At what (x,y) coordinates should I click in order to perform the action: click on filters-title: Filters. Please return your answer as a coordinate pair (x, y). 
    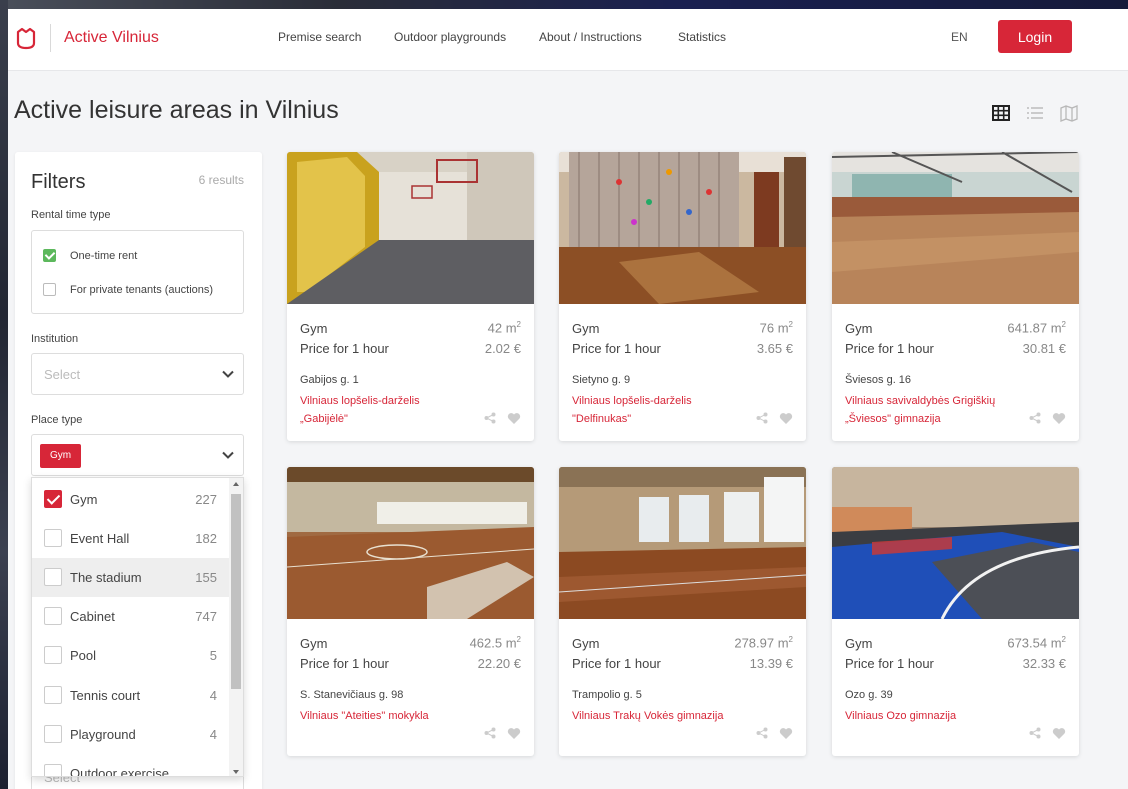
    Looking at the image, I should click on (58, 182).